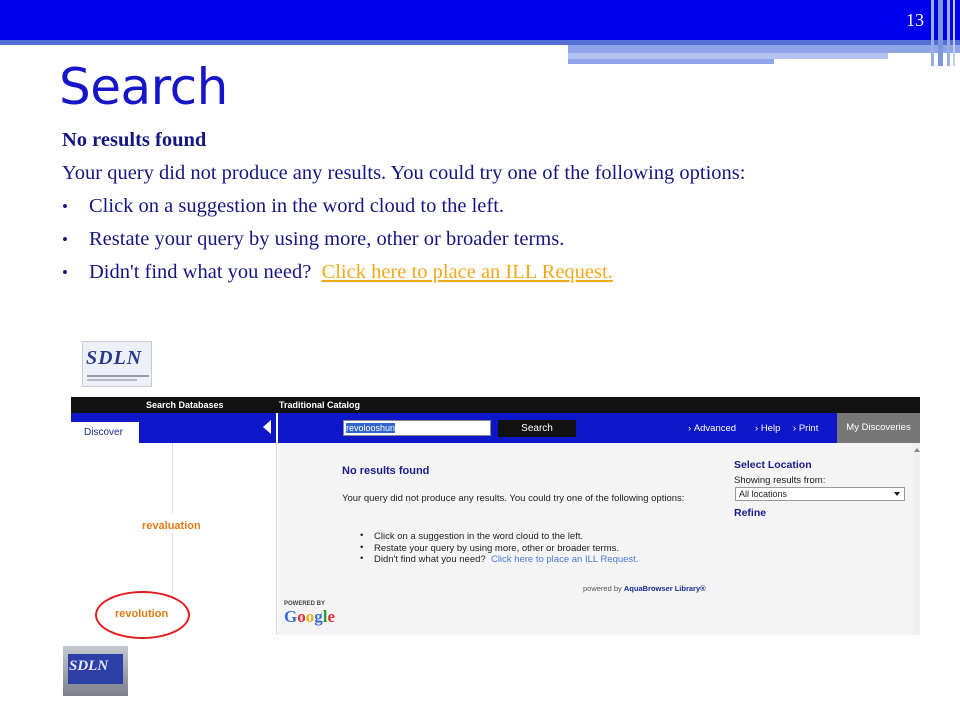 The image size is (960, 720). Describe the element at coordinates (644, 588) in the screenshot. I see `powered-by-aquabrowser: powered by AquaBrowser Library®` at that location.